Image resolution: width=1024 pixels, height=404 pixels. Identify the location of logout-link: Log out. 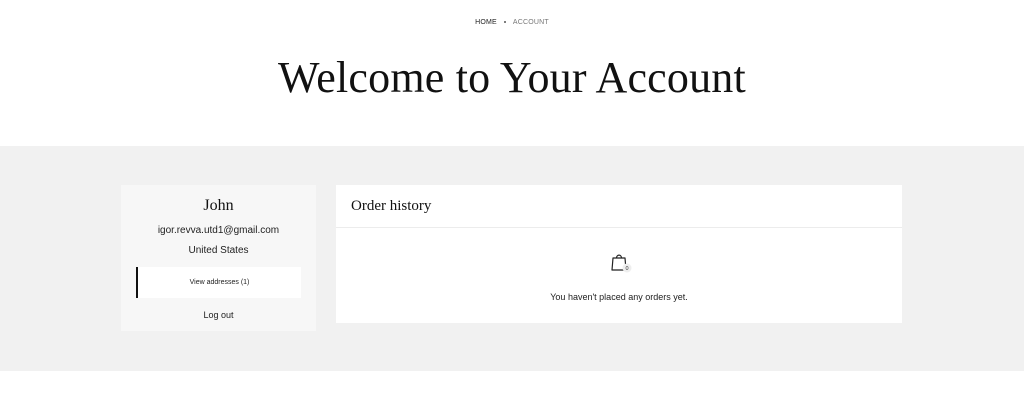
(218, 315).